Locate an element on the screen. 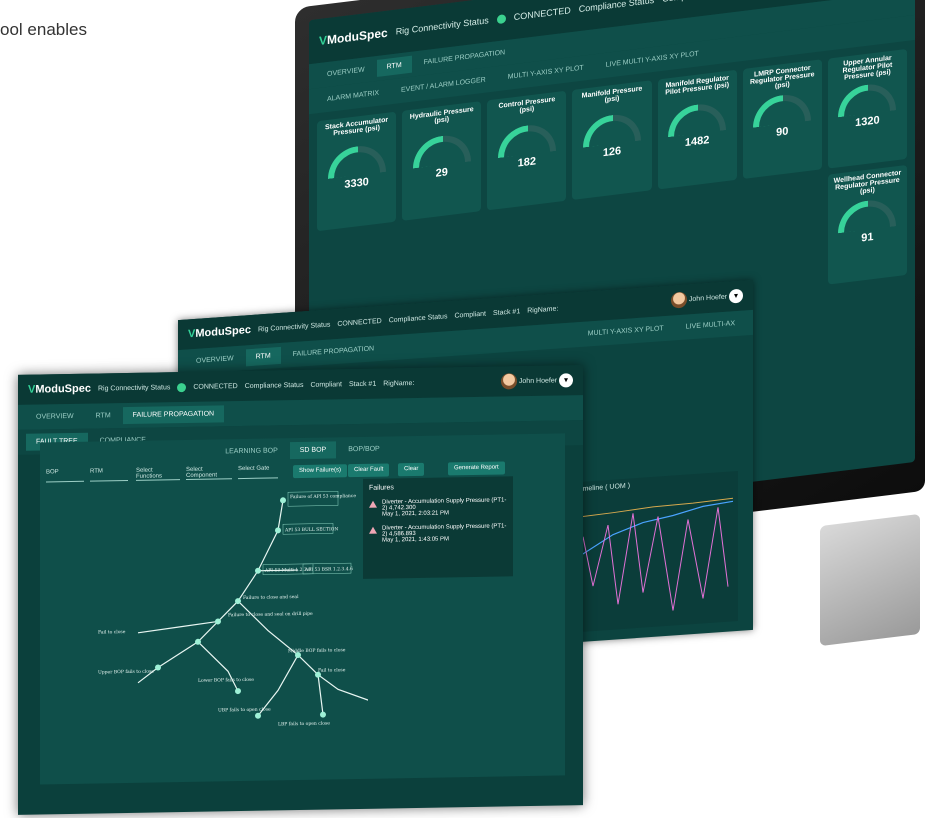 This screenshot has height=818, width=931. select-bop: BOP is located at coordinates (65, 475).